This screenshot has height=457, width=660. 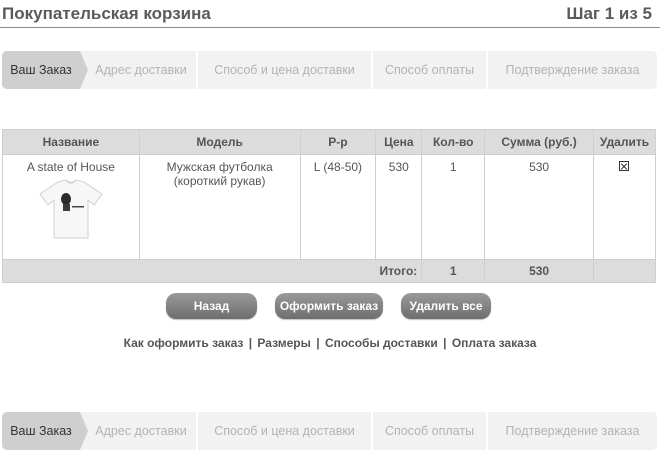 I want to click on cell-sum: 530, so click(x=539, y=207).